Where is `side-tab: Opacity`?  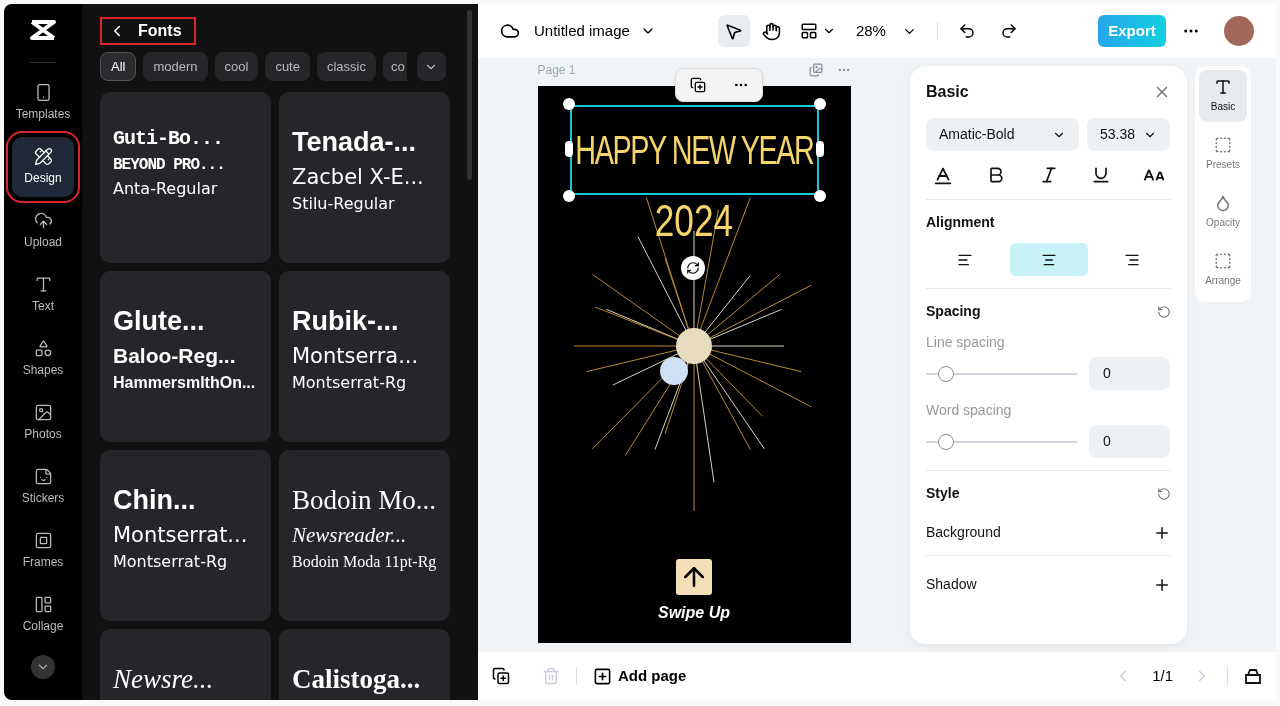 side-tab: Opacity is located at coordinates (1223, 212).